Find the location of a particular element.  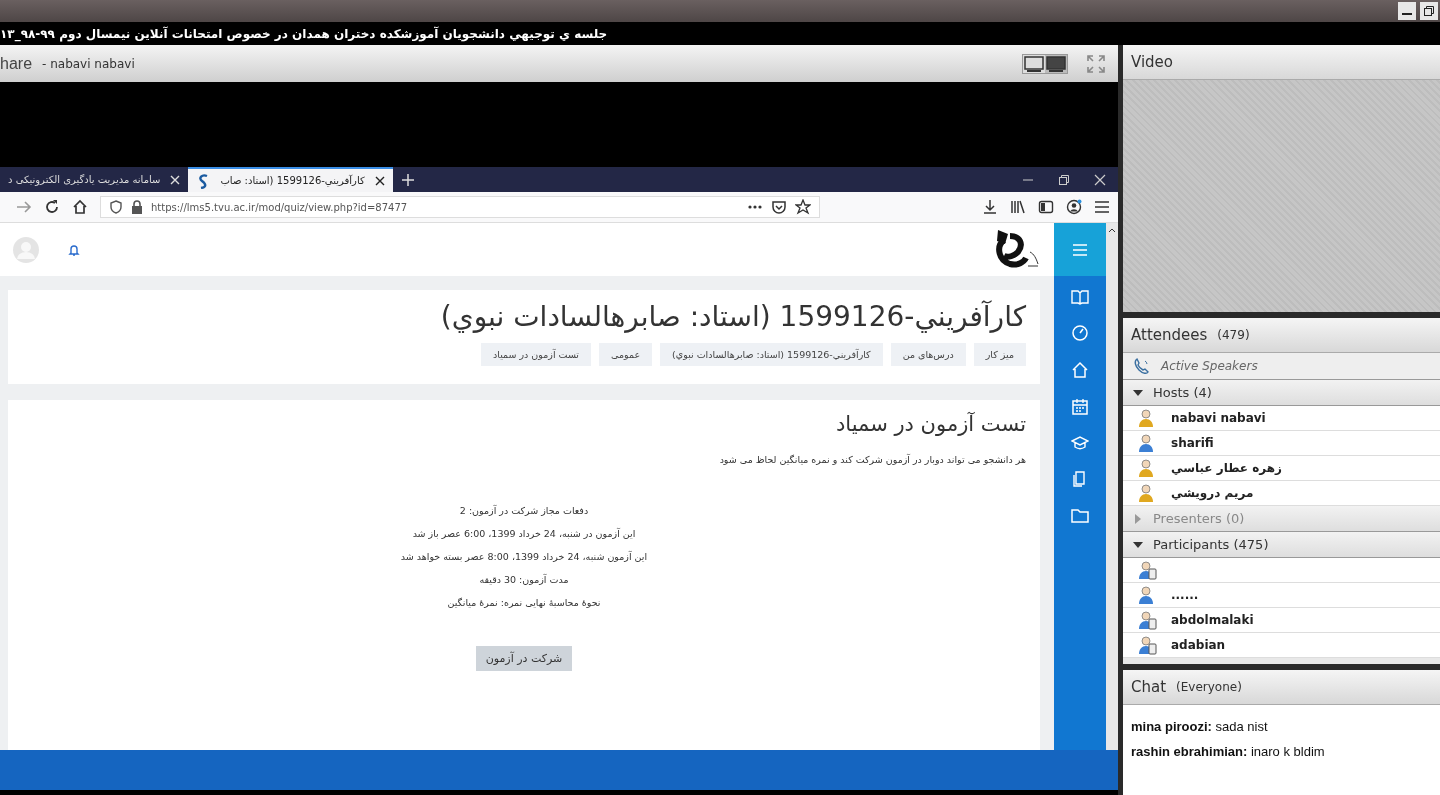

library-icon is located at coordinates (1018, 207).